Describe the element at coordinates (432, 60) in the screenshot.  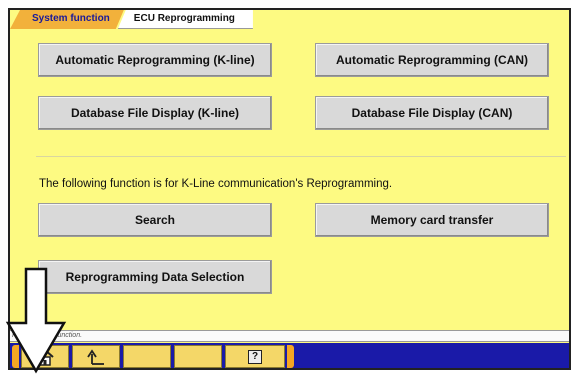
I see `auto-reprogramming-can-button: Automatic Reprogramming (CAN)` at that location.